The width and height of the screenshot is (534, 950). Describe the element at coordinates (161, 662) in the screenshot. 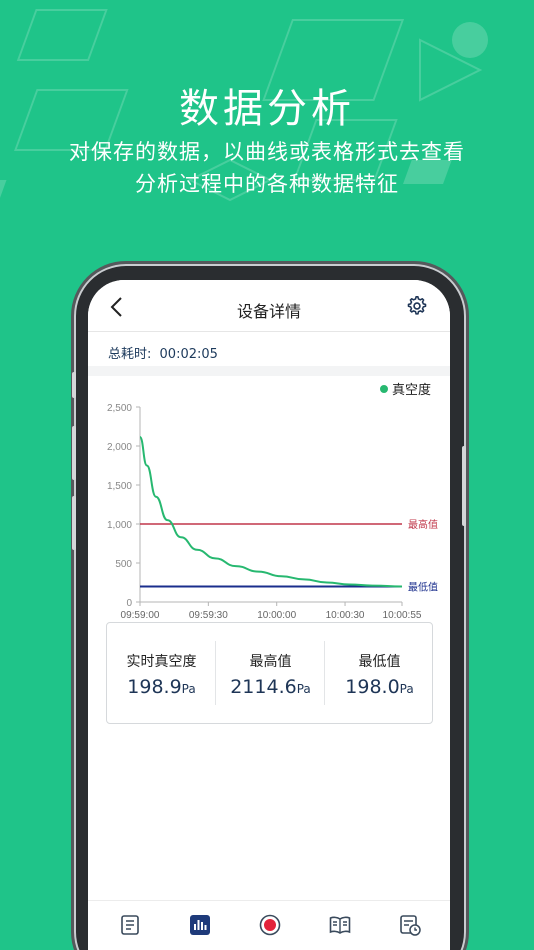

I see `stat-label: 实时真空度` at that location.